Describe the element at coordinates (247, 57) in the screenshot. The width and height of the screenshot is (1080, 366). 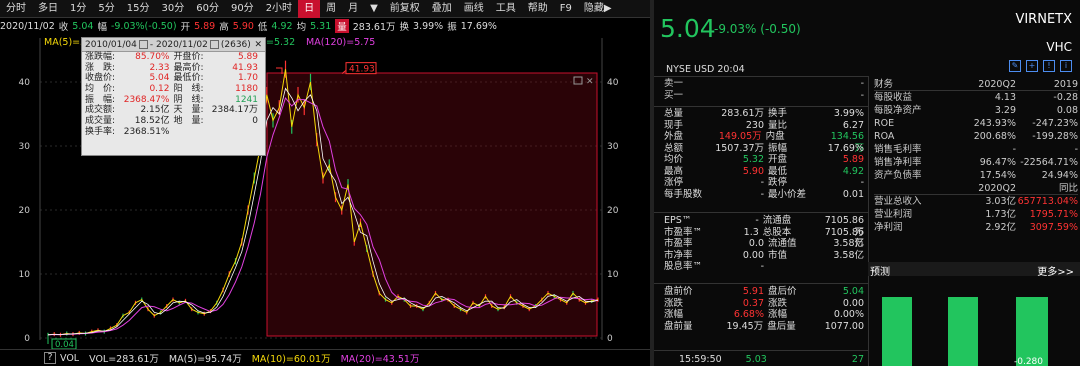
I see `tooltip-value: 5.89` at that location.